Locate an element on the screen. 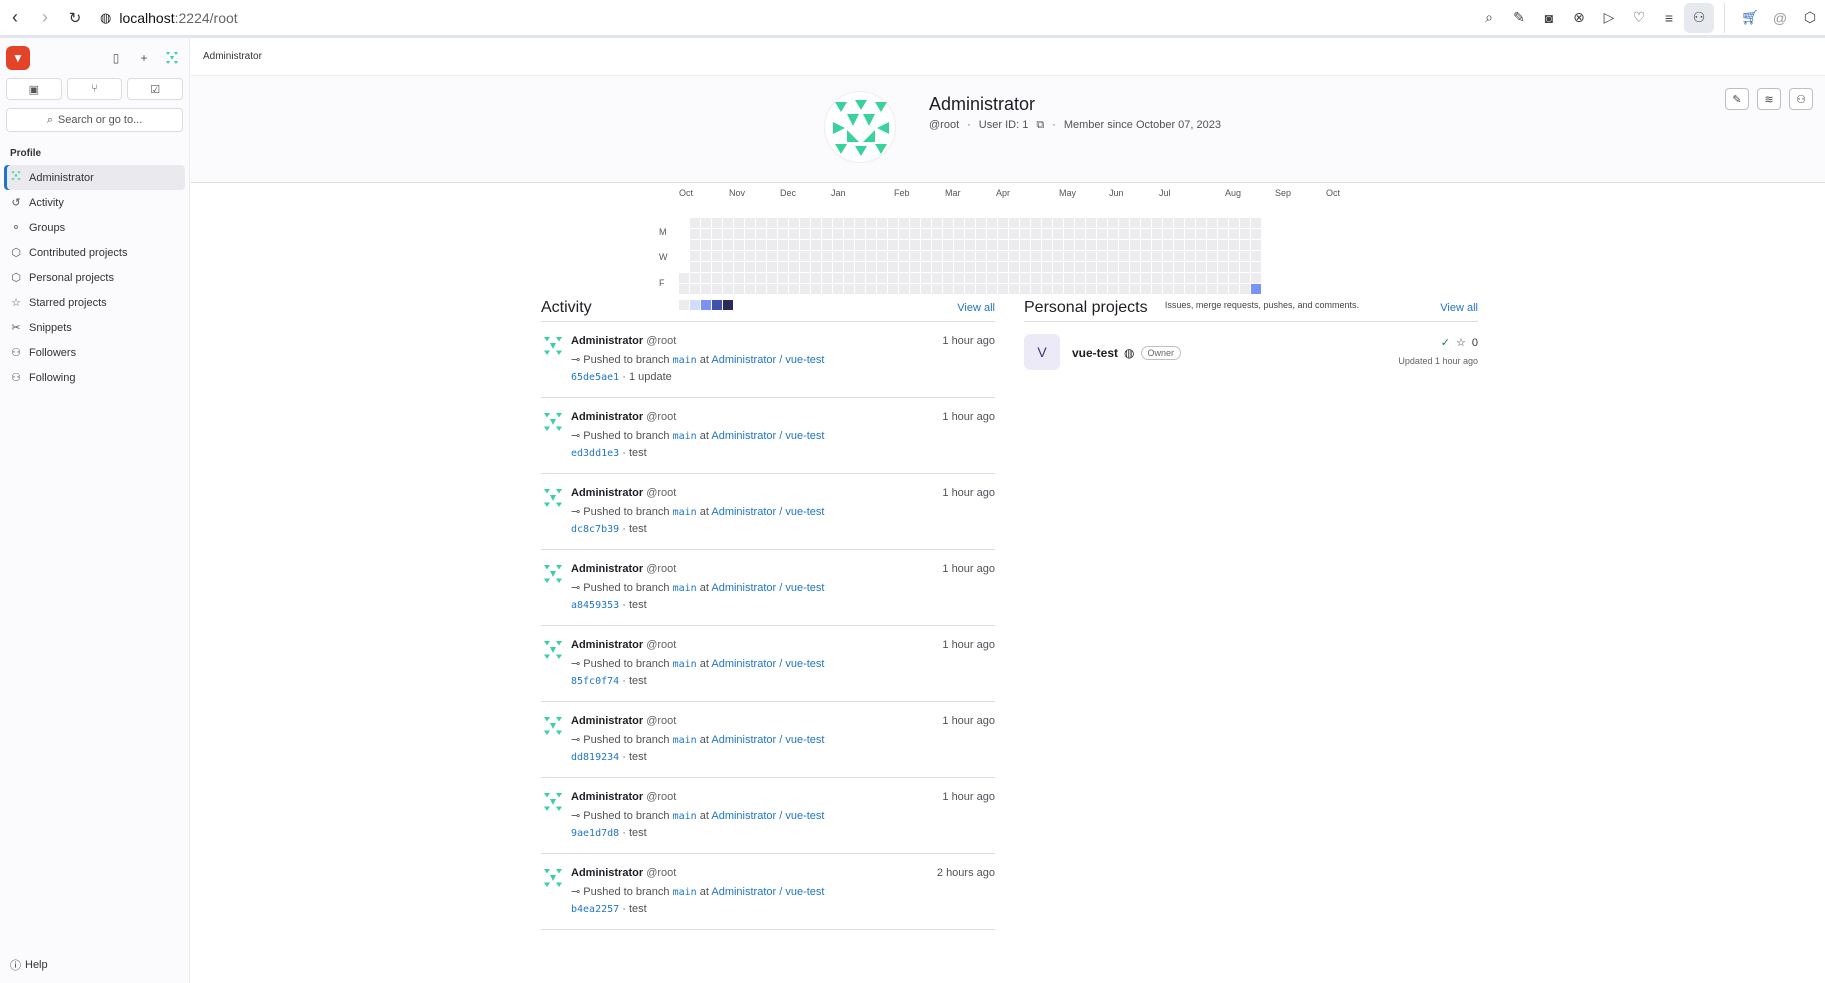 This screenshot has height=983, width=1825. star-icon: ☆ is located at coordinates (1461, 342).